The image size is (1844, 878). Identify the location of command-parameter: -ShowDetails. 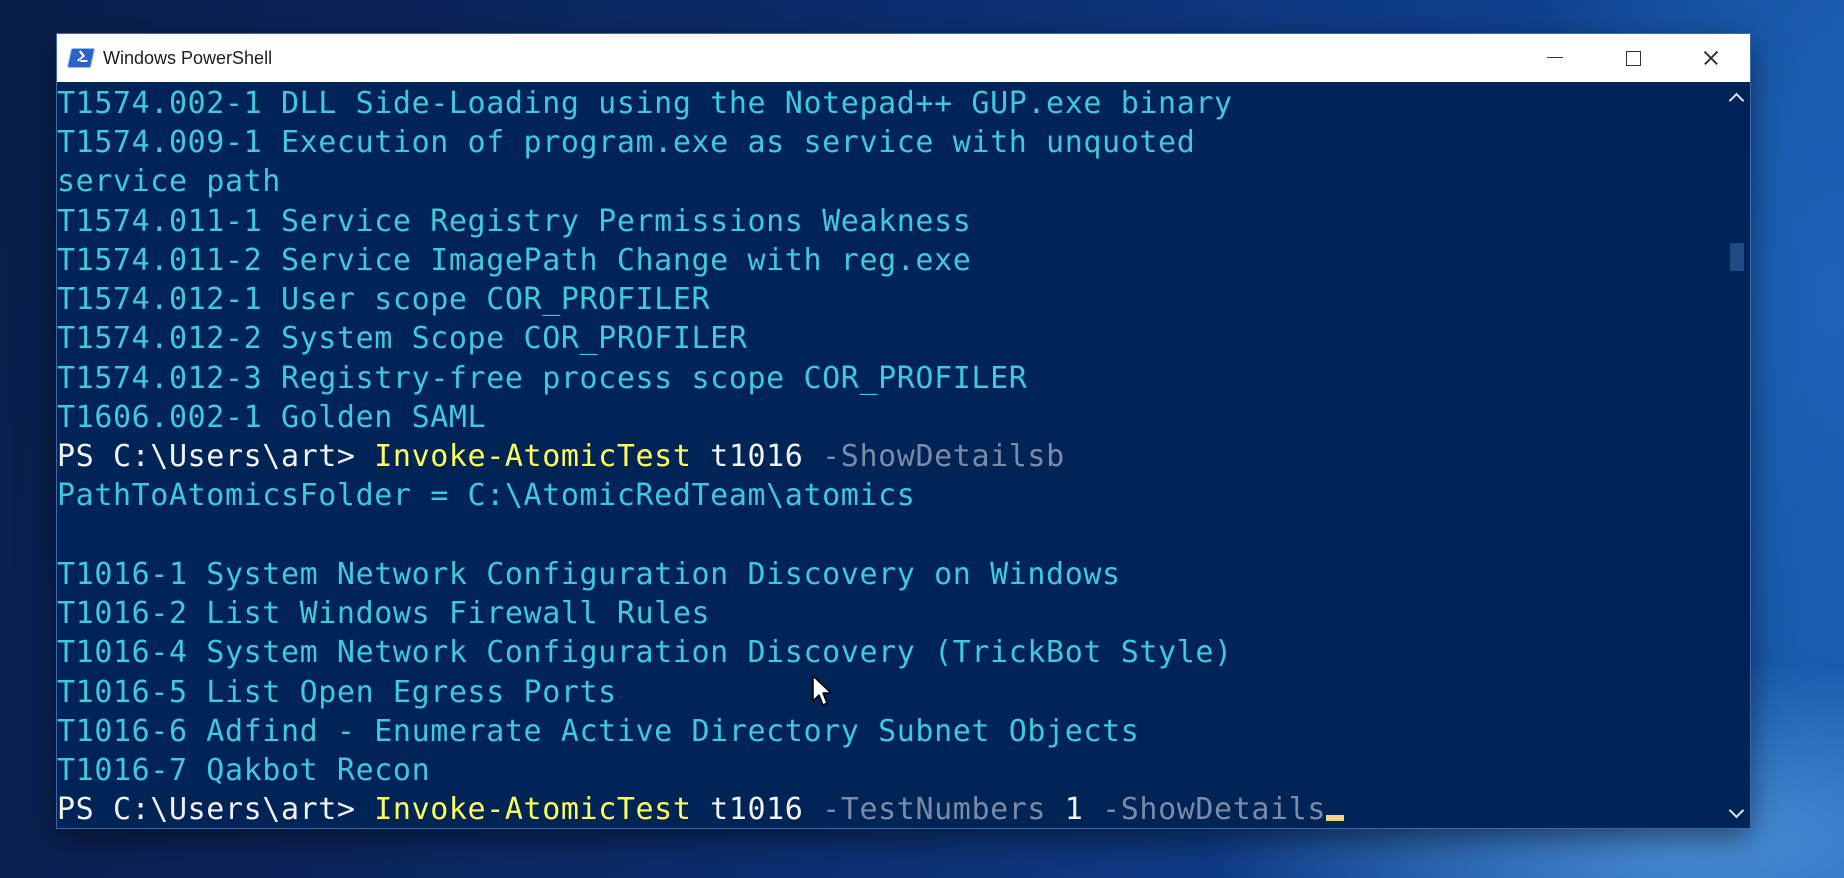
(1205, 809).